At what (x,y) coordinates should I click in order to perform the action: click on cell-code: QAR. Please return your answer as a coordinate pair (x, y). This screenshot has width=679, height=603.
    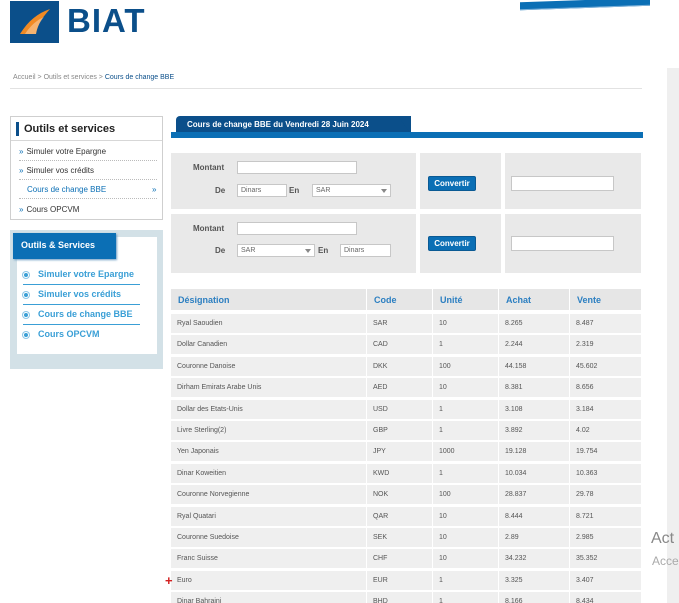
    Looking at the image, I should click on (399, 516).